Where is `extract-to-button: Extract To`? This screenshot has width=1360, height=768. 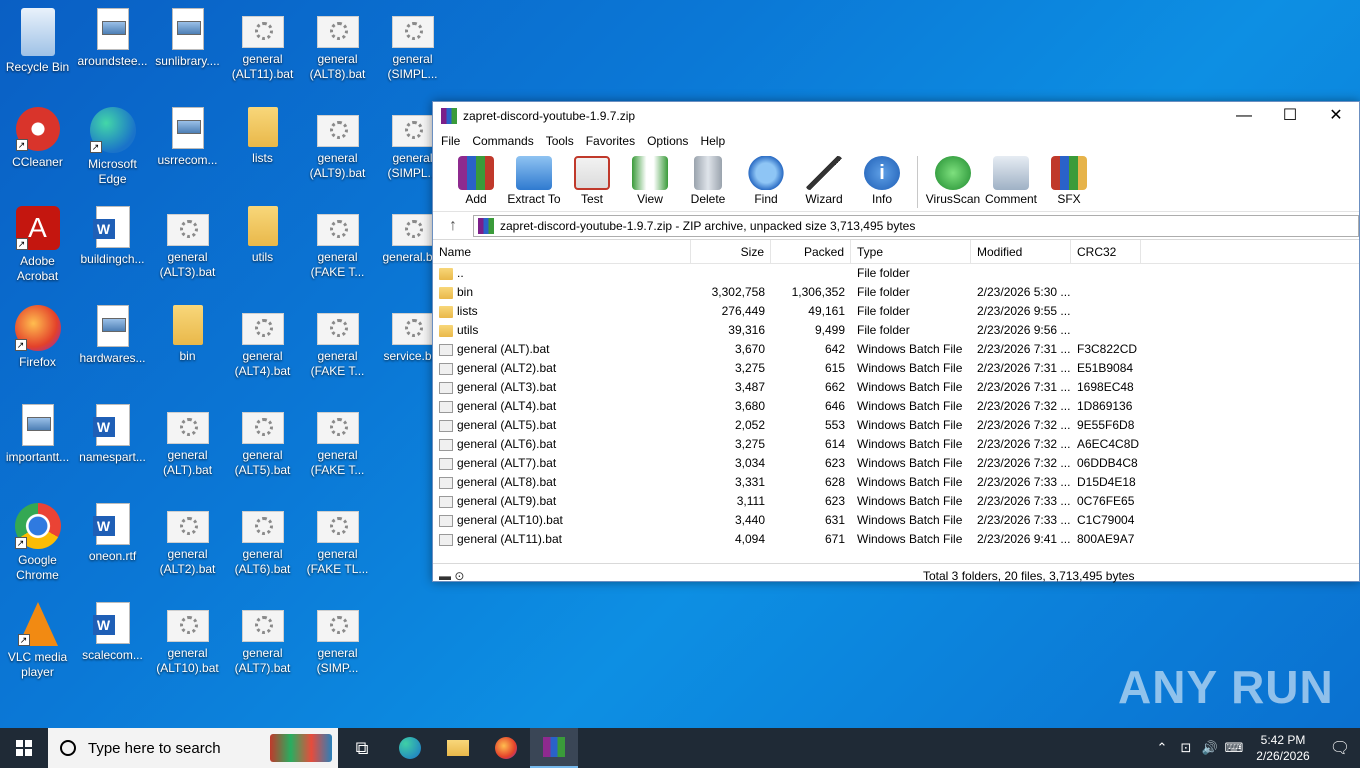
extract-to-button: Extract To is located at coordinates (534, 179).